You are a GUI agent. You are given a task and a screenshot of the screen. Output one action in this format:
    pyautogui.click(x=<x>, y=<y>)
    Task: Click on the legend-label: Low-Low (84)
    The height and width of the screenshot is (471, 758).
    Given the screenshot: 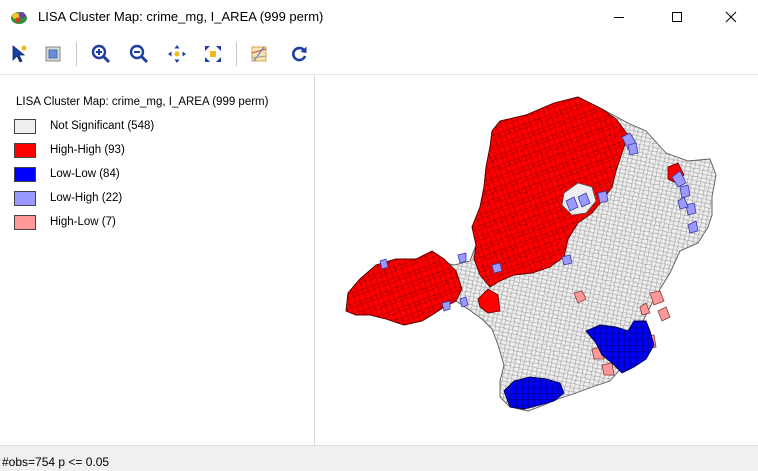 What is the action you would take?
    pyautogui.click(x=85, y=174)
    